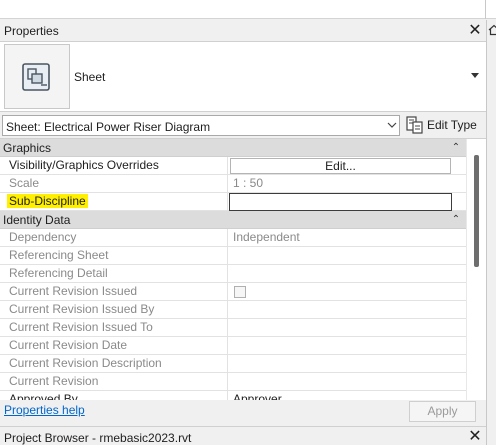 The image size is (496, 445). Describe the element at coordinates (476, 211) in the screenshot. I see `scrollbar-thumb` at that location.